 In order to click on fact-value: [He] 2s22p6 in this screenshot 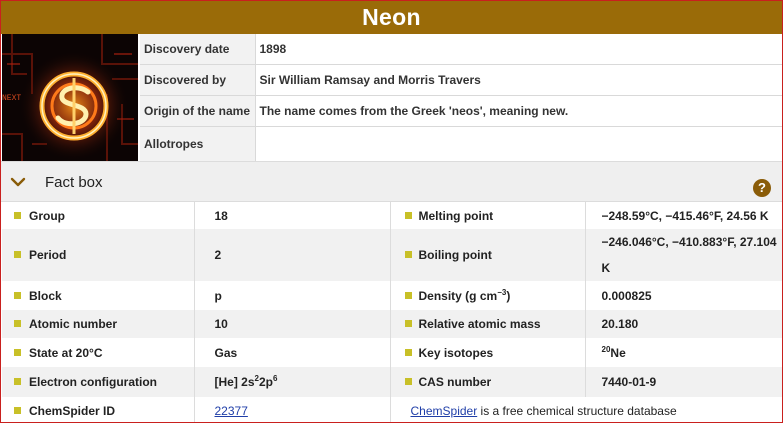, I will do `click(292, 382)`.